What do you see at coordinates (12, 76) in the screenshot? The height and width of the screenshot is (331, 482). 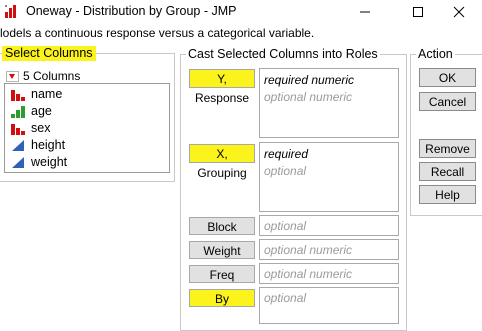 I see `column-list-menu-icon` at bounding box center [12, 76].